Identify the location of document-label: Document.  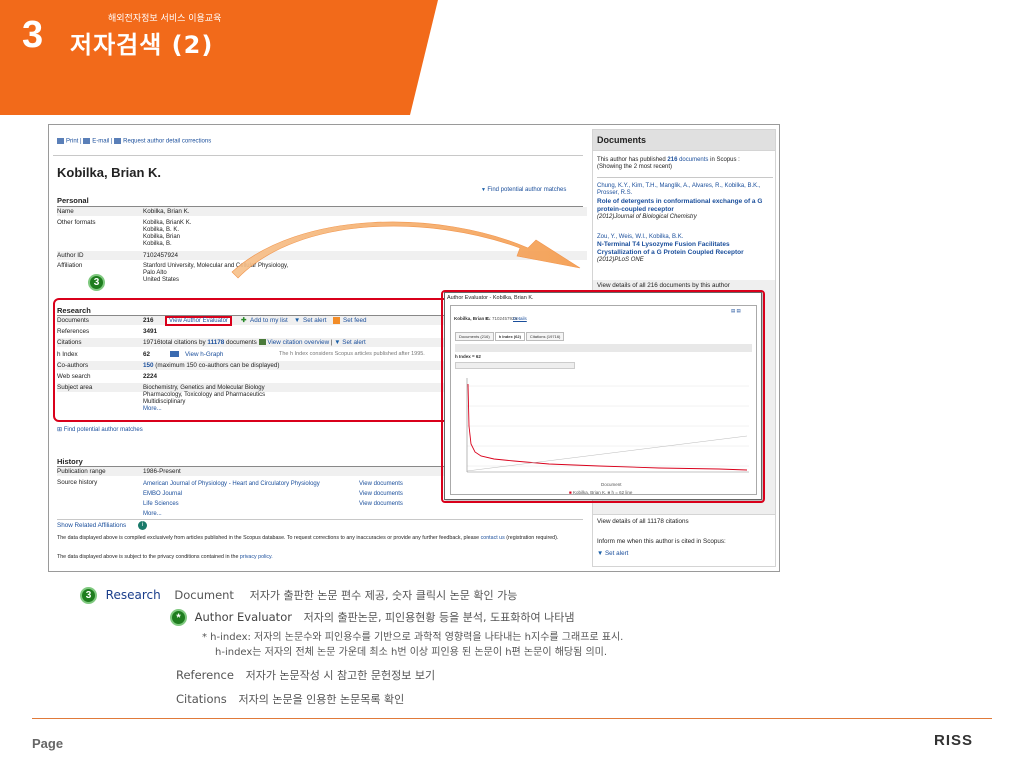
(204, 595).